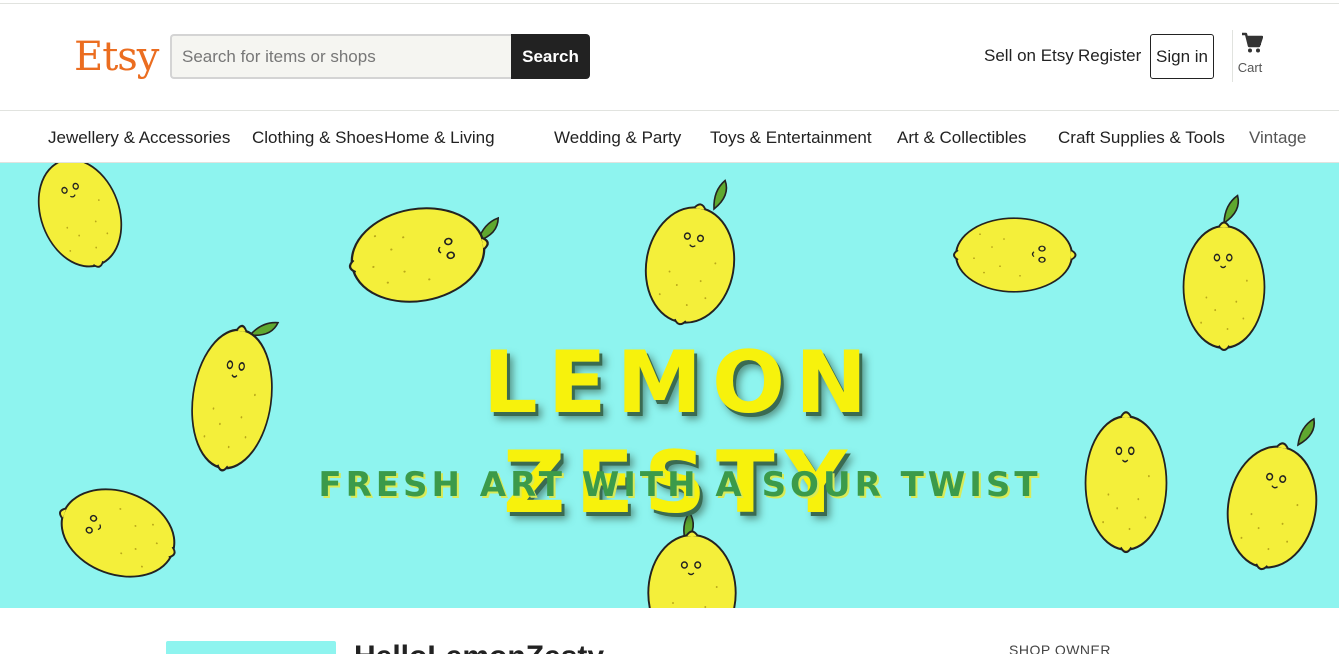 Image resolution: width=1339 pixels, height=654 pixels. What do you see at coordinates (1277, 138) in the screenshot?
I see `category-vintage: Vintage` at bounding box center [1277, 138].